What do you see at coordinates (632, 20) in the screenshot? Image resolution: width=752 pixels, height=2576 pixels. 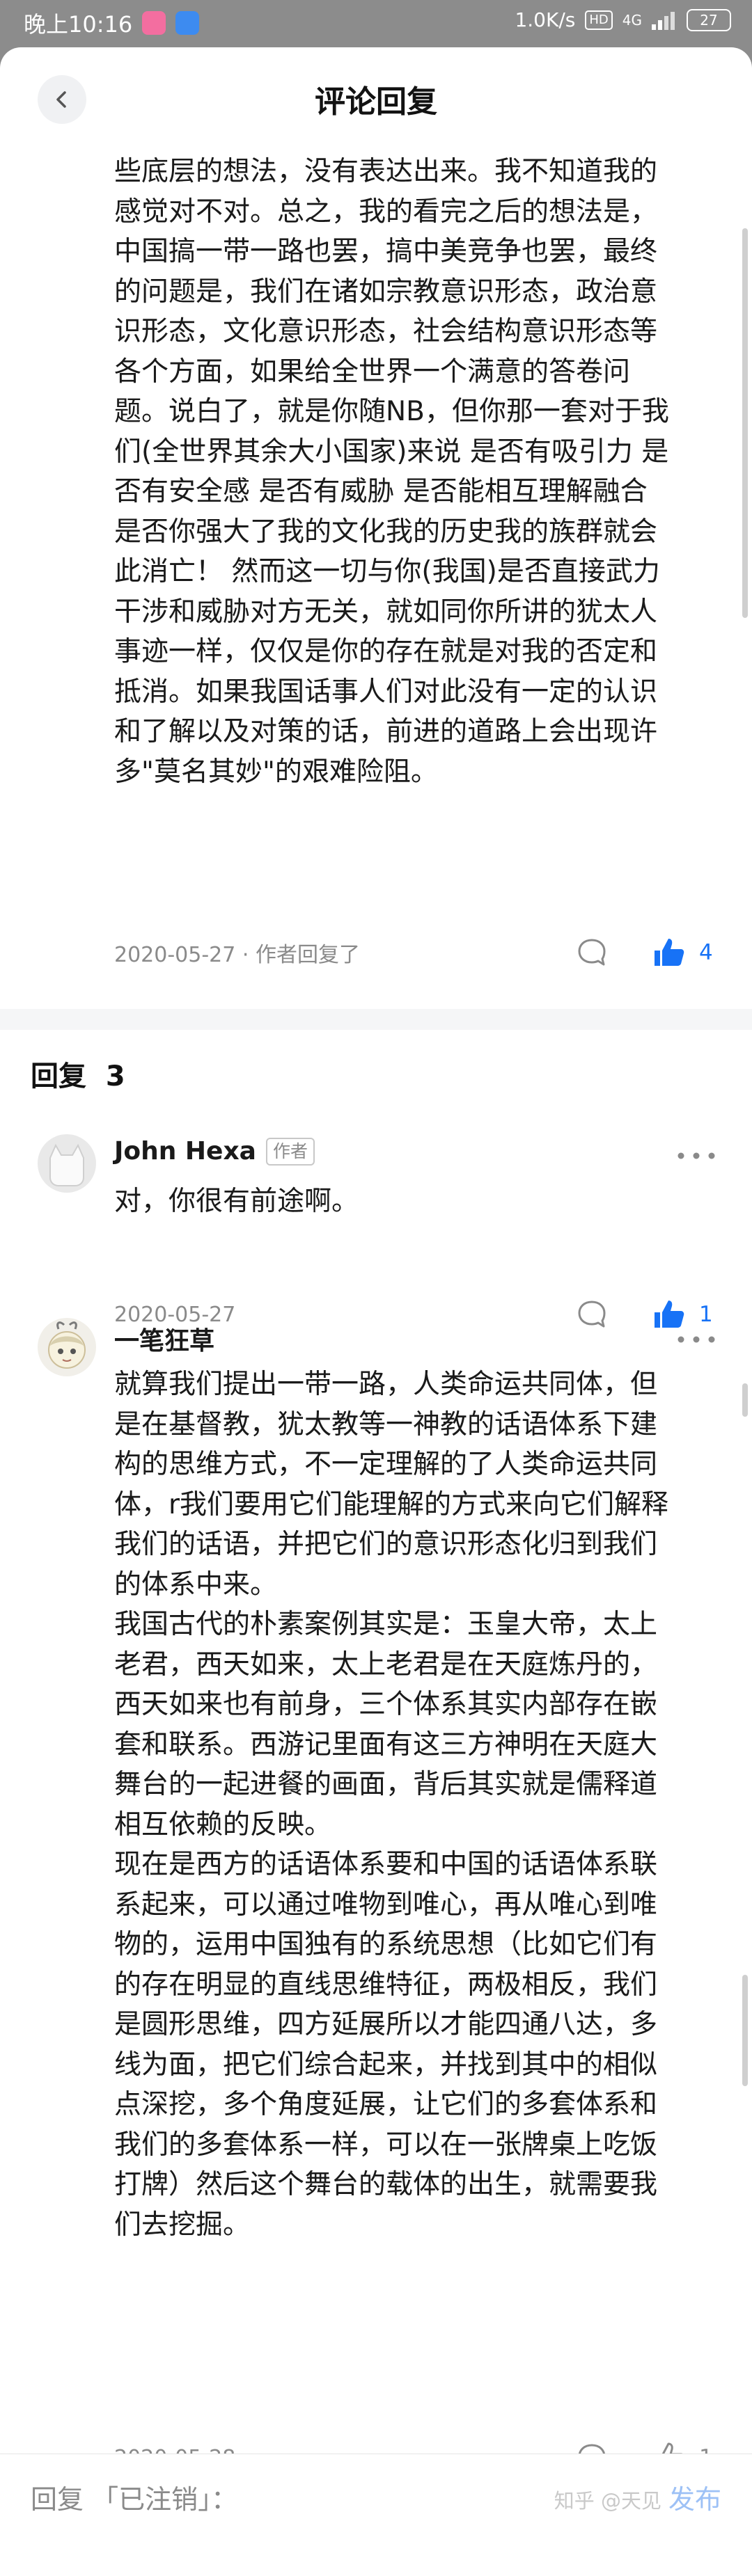 I see `signal-icon: 4G` at bounding box center [632, 20].